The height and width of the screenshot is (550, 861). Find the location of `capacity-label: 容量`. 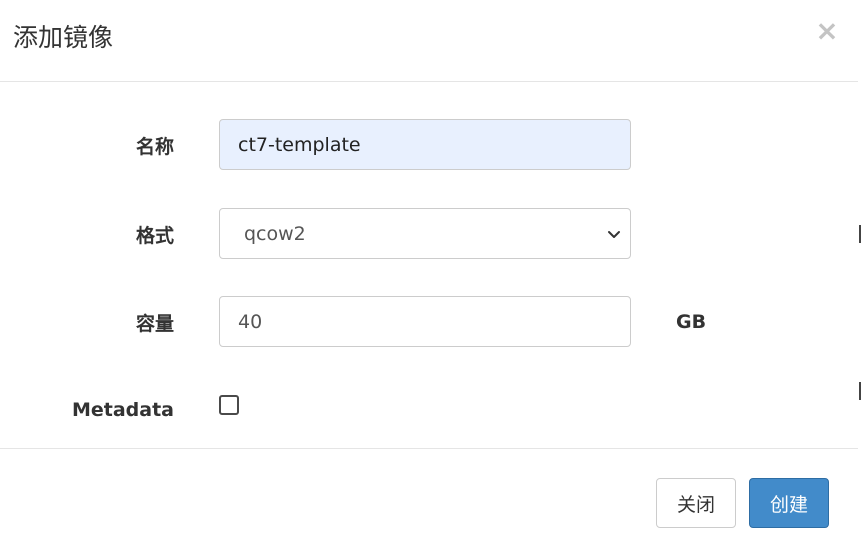

capacity-label: 容量 is located at coordinates (154, 323).